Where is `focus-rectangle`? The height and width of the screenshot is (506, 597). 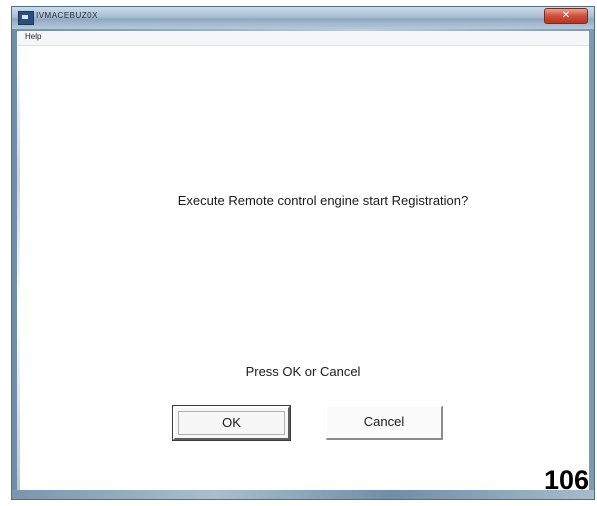 focus-rectangle is located at coordinates (231, 423).